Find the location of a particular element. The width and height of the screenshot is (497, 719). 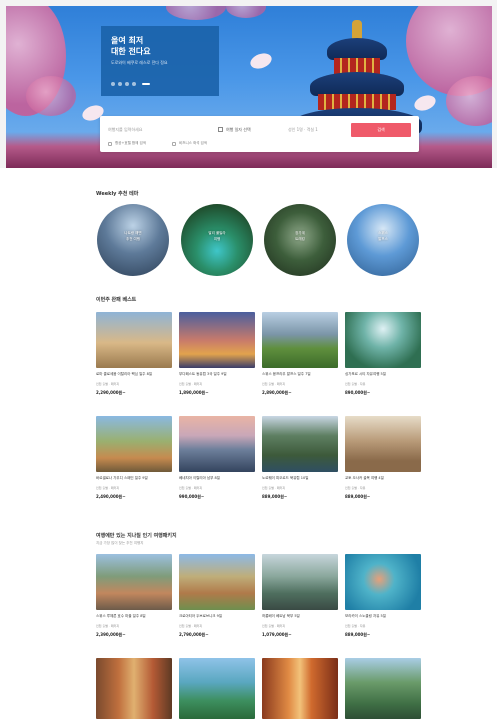

date-value: 여행 일자 선택 is located at coordinates (238, 129).